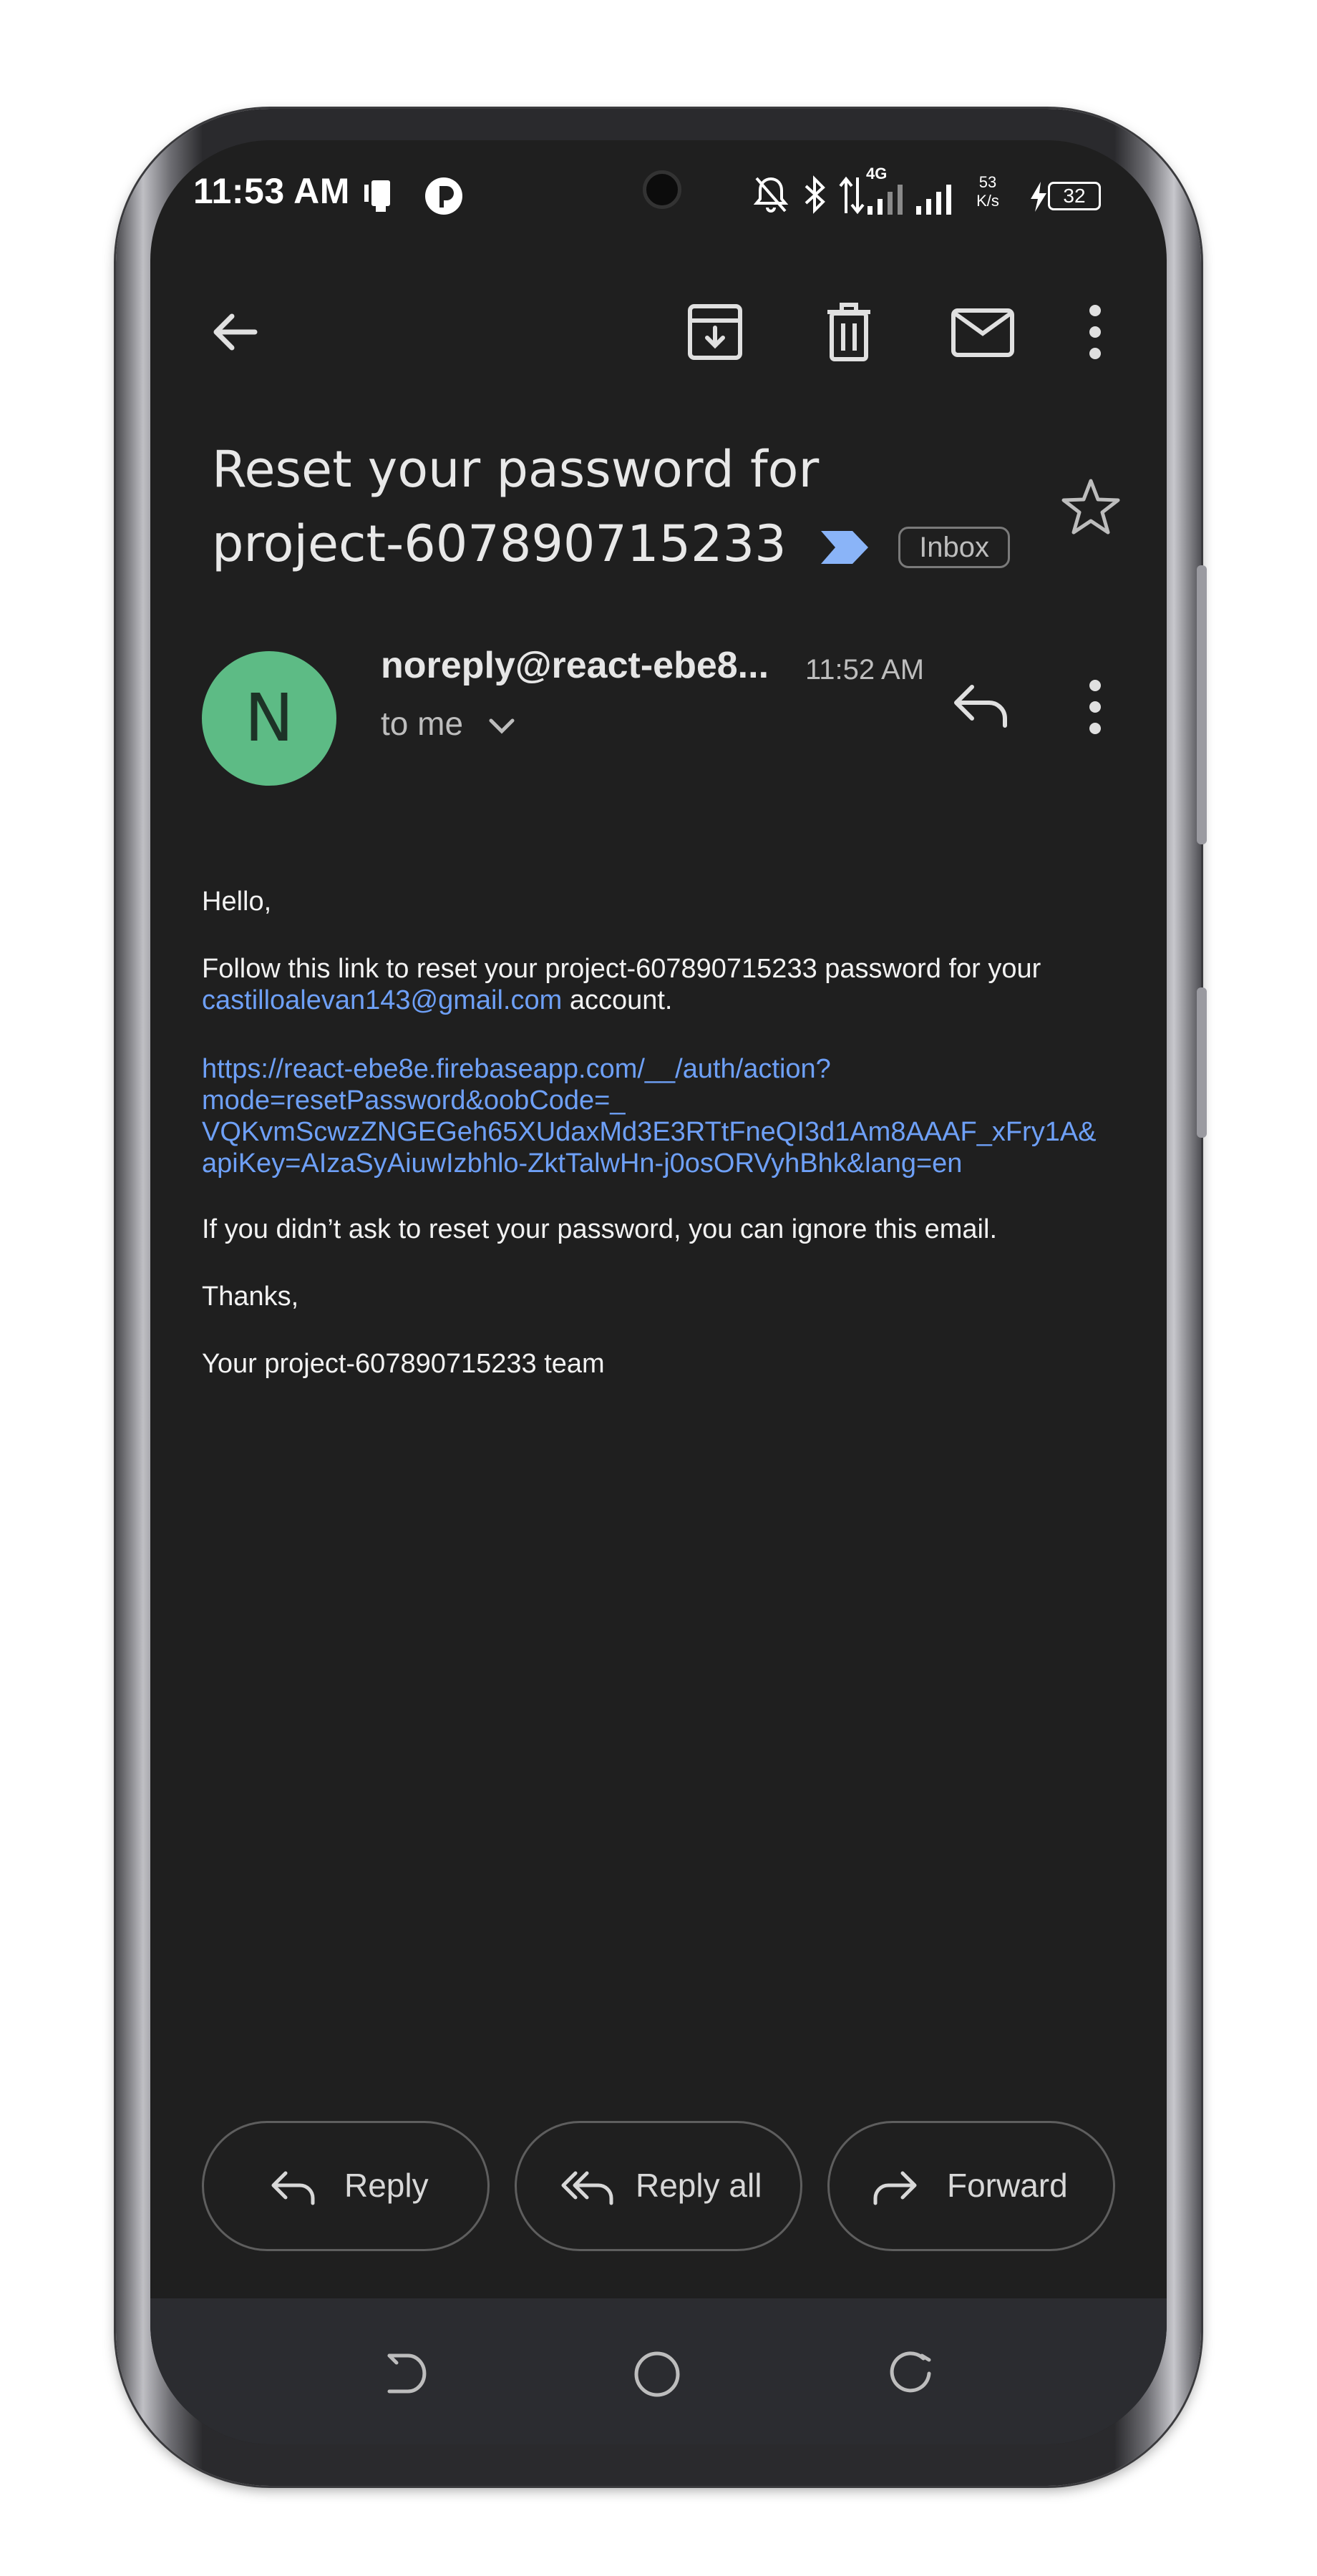 This screenshot has width=1317, height=2576. What do you see at coordinates (852, 195) in the screenshot?
I see `data-transfer-icon` at bounding box center [852, 195].